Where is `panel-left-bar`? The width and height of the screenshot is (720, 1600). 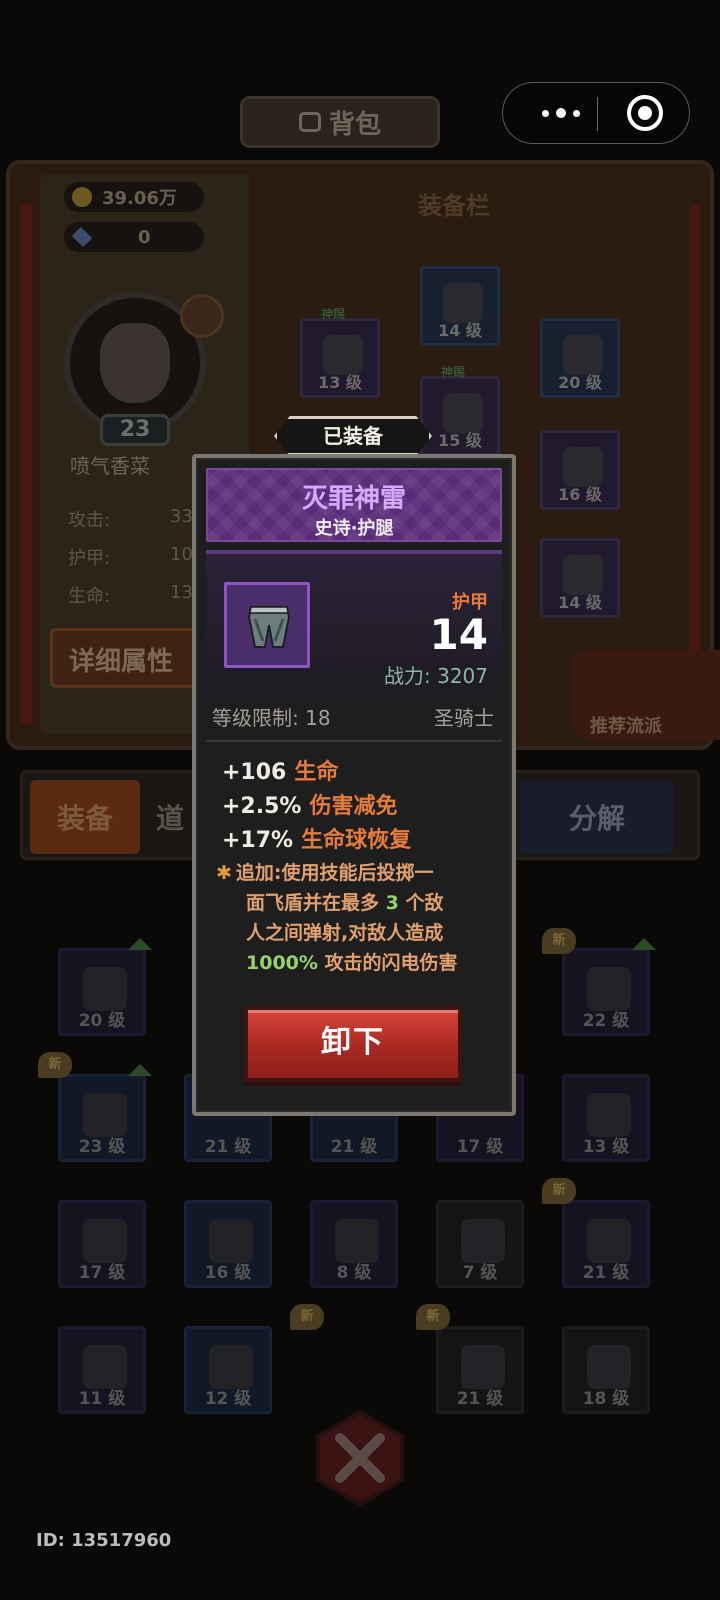
panel-left-bar is located at coordinates (26, 464).